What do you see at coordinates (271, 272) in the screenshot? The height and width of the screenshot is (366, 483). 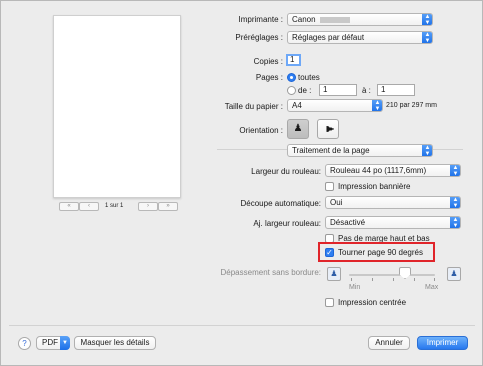 I see `overflow-label: Dépassement sans bordure:` at bounding box center [271, 272].